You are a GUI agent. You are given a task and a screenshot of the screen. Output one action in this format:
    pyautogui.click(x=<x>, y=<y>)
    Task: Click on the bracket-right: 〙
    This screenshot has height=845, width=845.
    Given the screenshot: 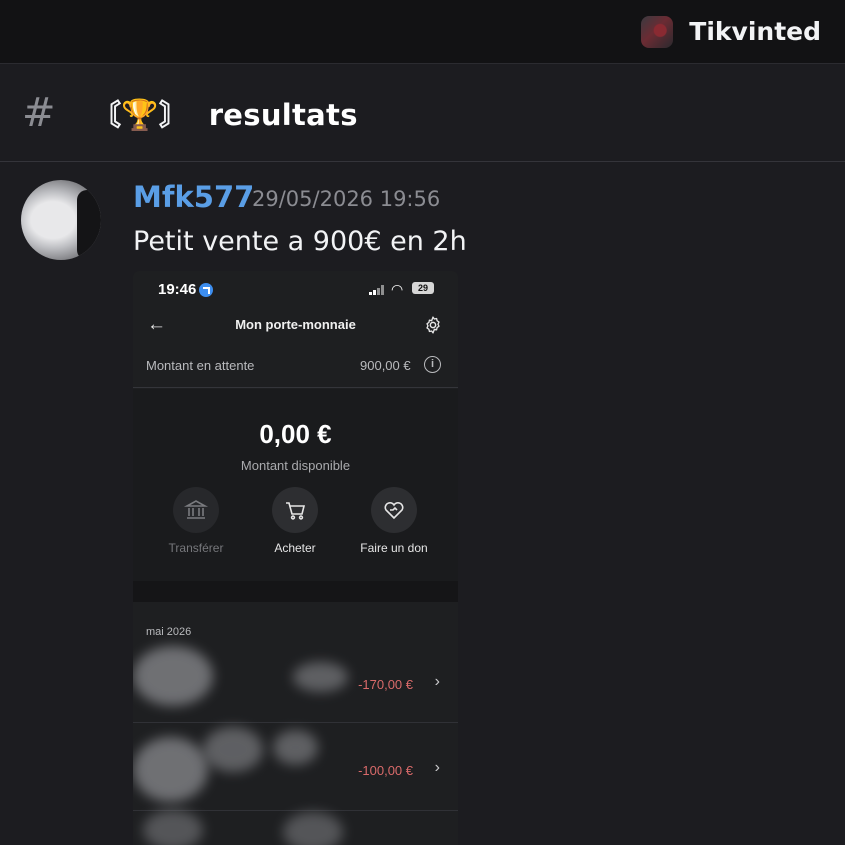 What is the action you would take?
    pyautogui.click(x=173, y=115)
    